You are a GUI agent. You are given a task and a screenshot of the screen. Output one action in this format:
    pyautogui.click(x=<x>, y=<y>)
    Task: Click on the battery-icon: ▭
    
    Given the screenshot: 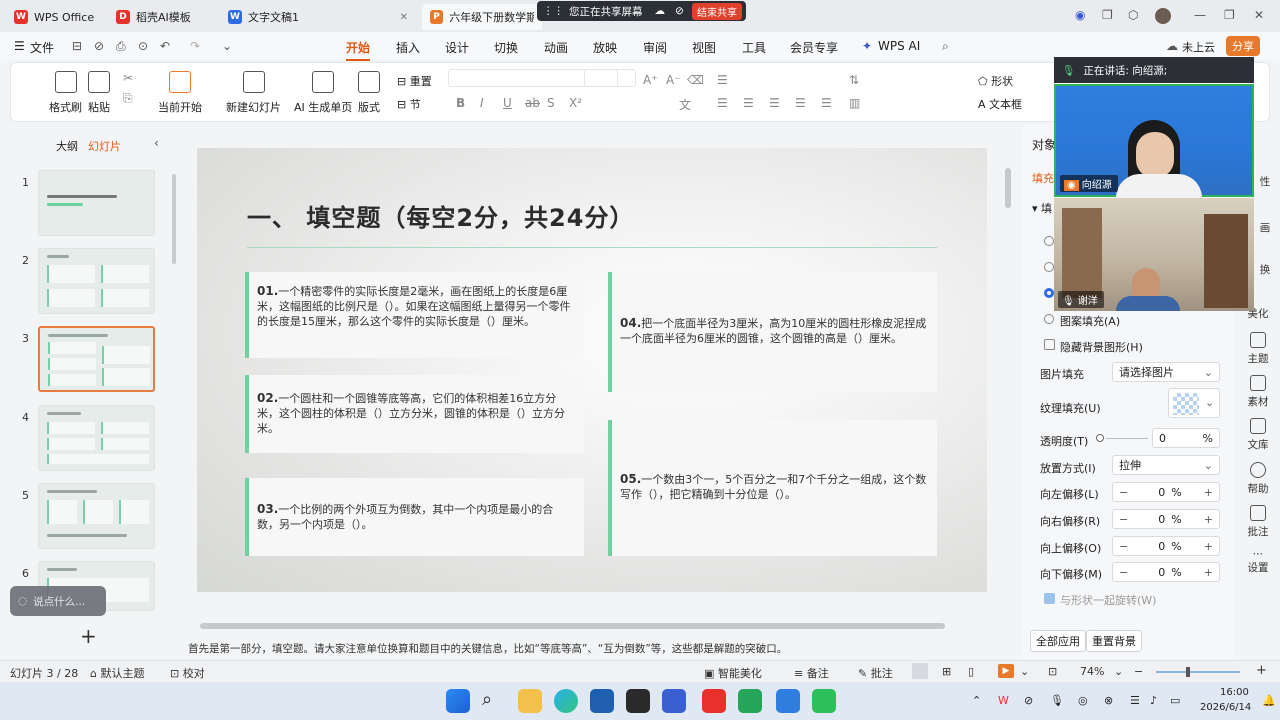 What is the action you would take?
    pyautogui.click(x=1175, y=700)
    